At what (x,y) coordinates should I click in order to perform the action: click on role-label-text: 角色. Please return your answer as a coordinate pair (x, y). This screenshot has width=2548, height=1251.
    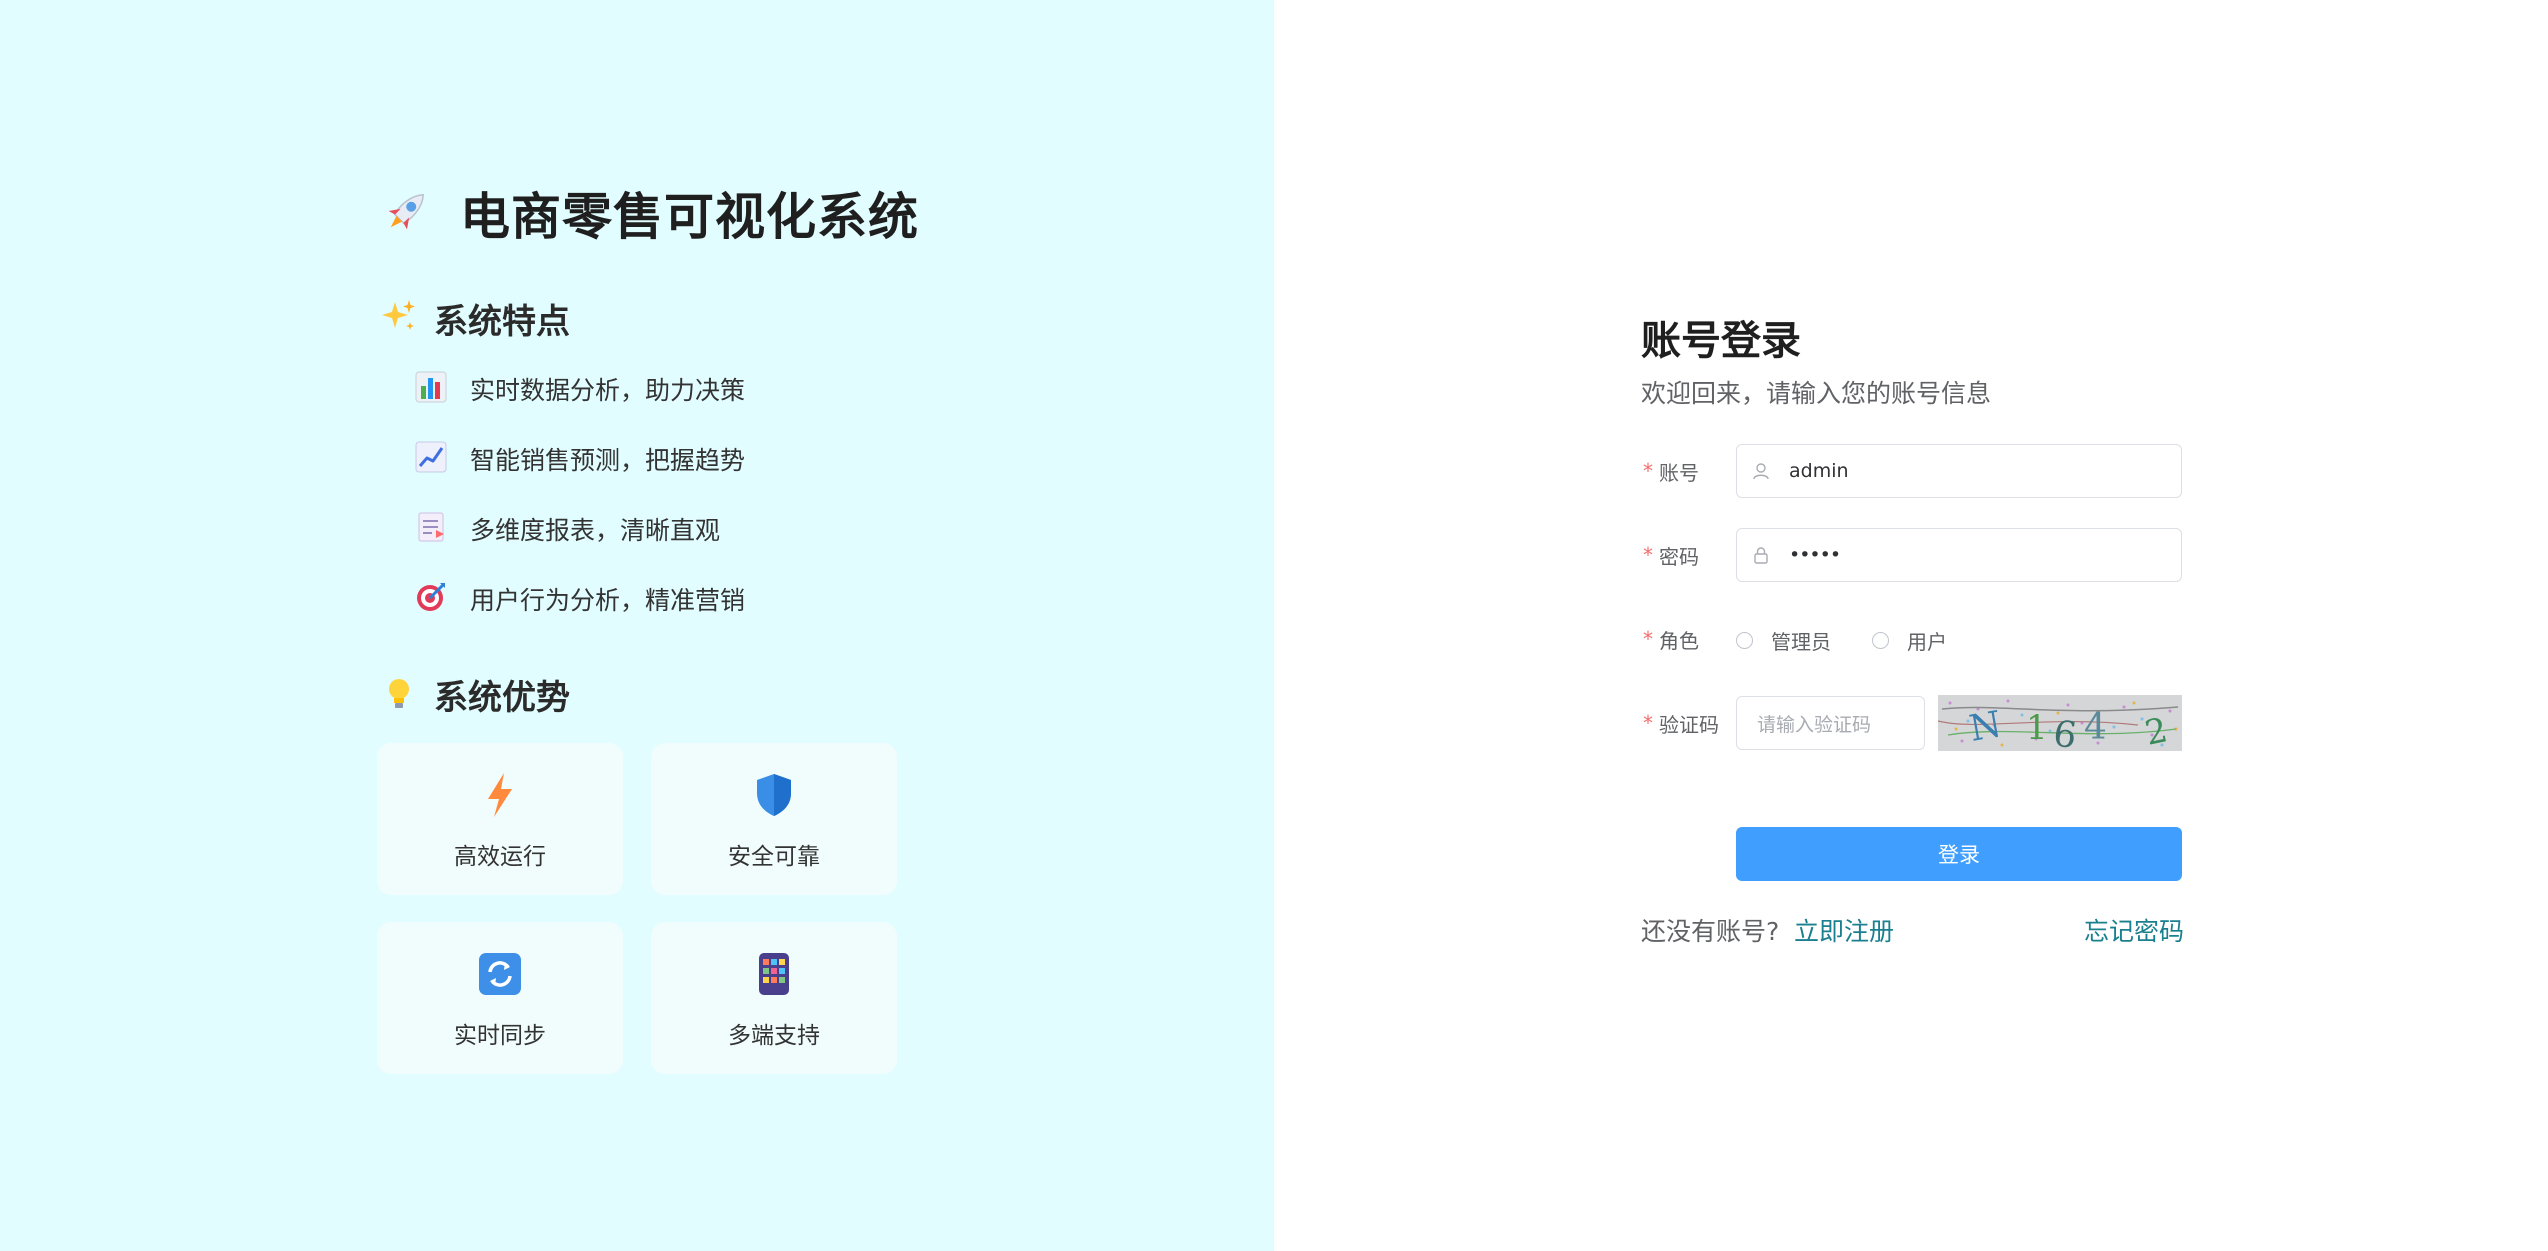
    Looking at the image, I should click on (1679, 640).